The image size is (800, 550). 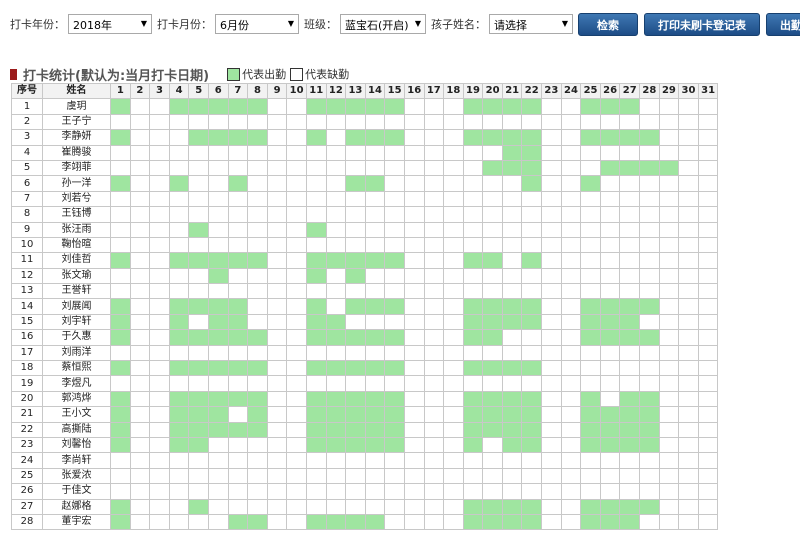 What do you see at coordinates (76, 137) in the screenshot?
I see `child-name: 李静妍` at bounding box center [76, 137].